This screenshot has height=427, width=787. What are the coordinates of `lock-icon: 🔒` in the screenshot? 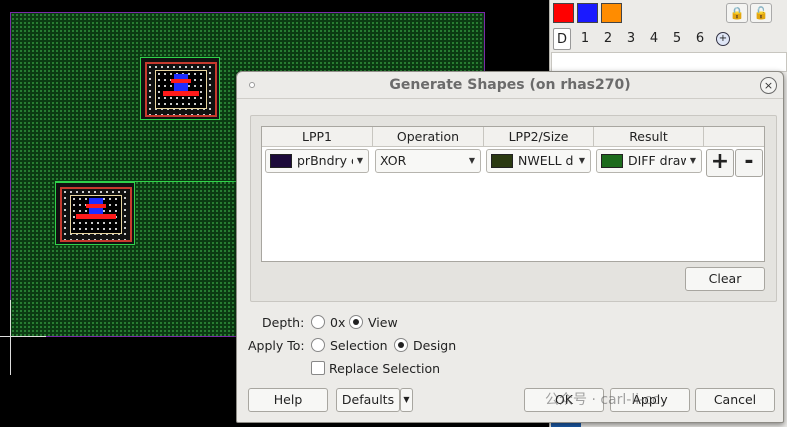 It's located at (737, 13).